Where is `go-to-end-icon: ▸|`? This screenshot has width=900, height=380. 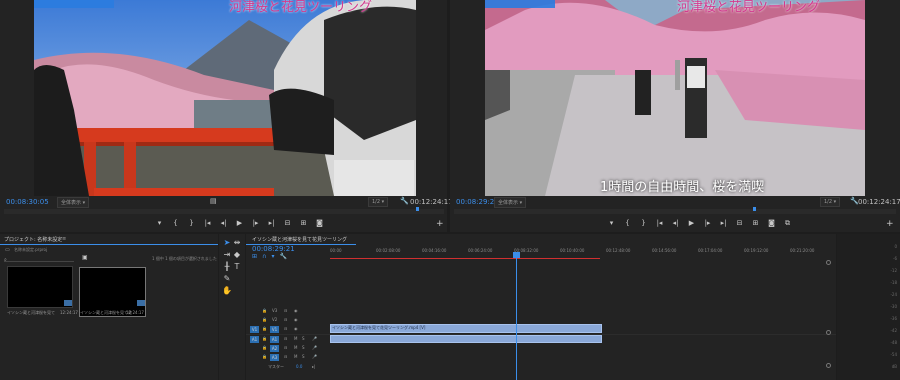
go-to-end-icon: ▸| is located at coordinates (313, 366).